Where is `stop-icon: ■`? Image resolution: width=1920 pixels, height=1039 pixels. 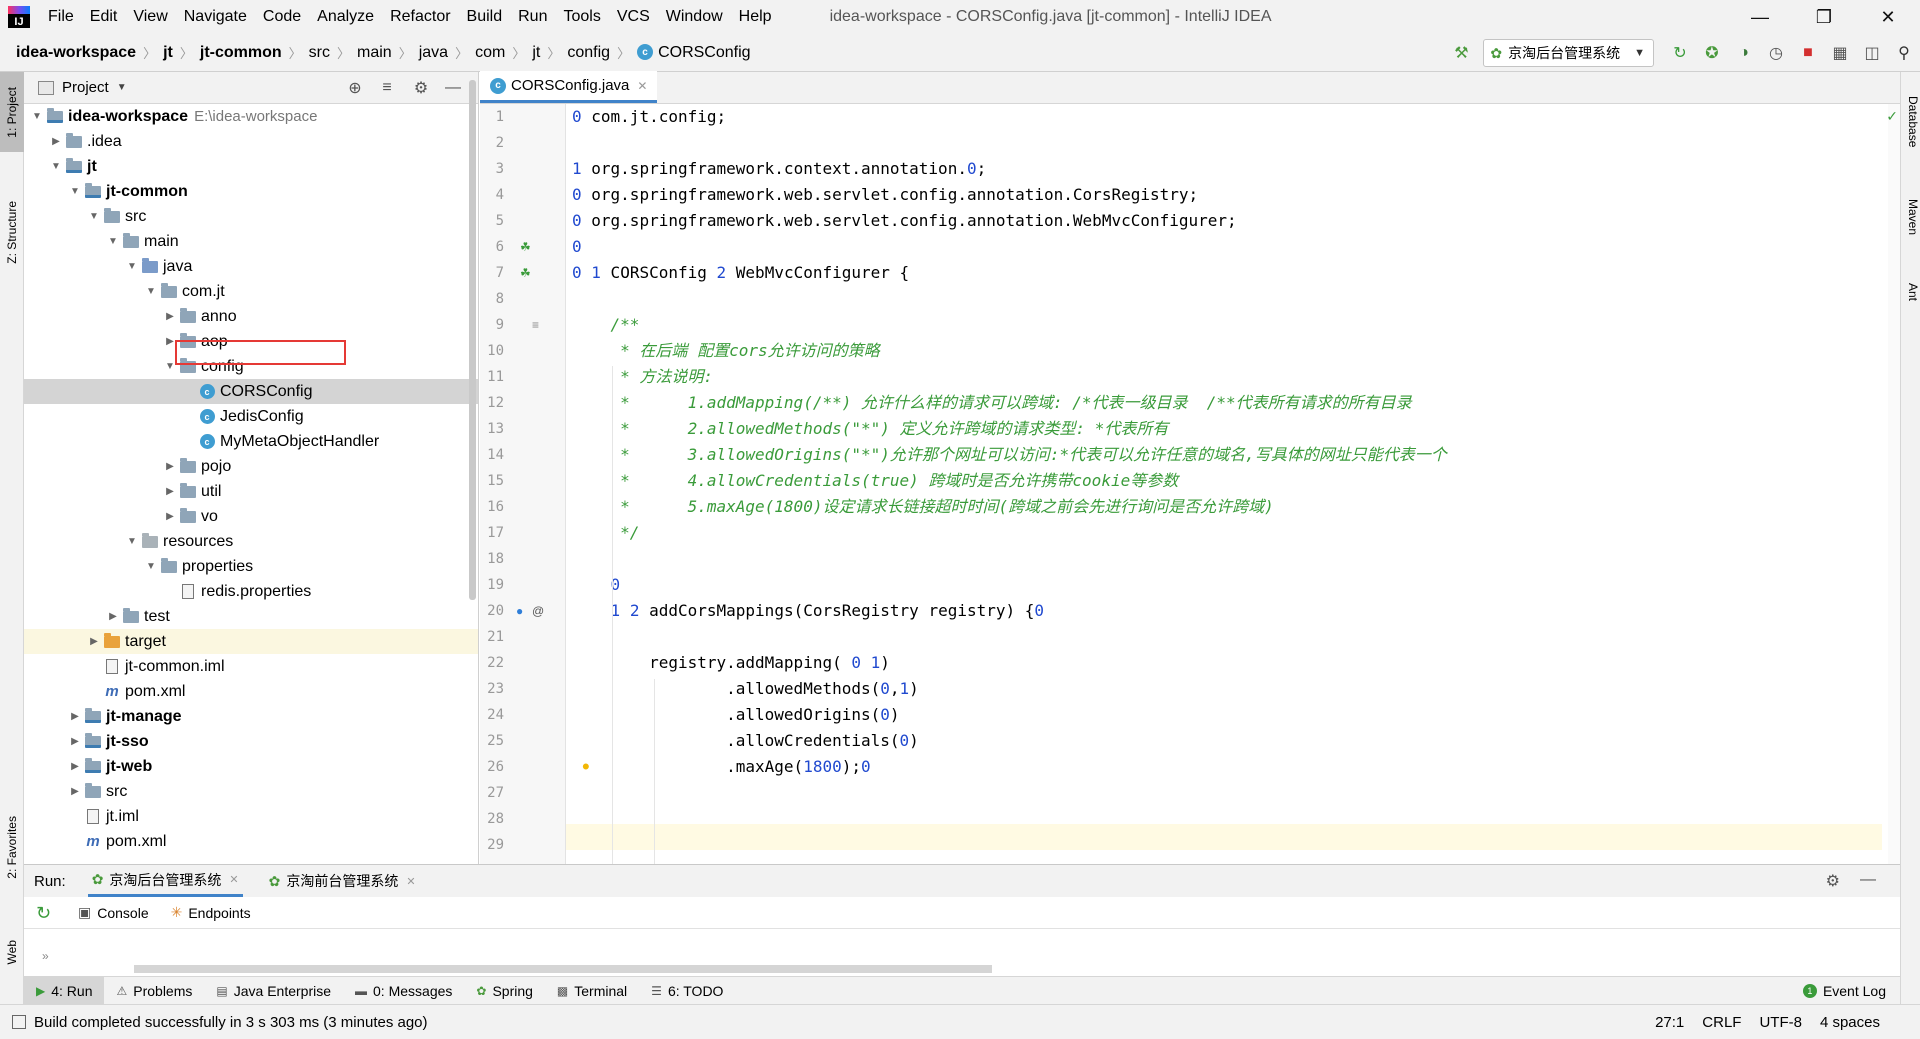
stop-icon: ■ is located at coordinates (1808, 53).